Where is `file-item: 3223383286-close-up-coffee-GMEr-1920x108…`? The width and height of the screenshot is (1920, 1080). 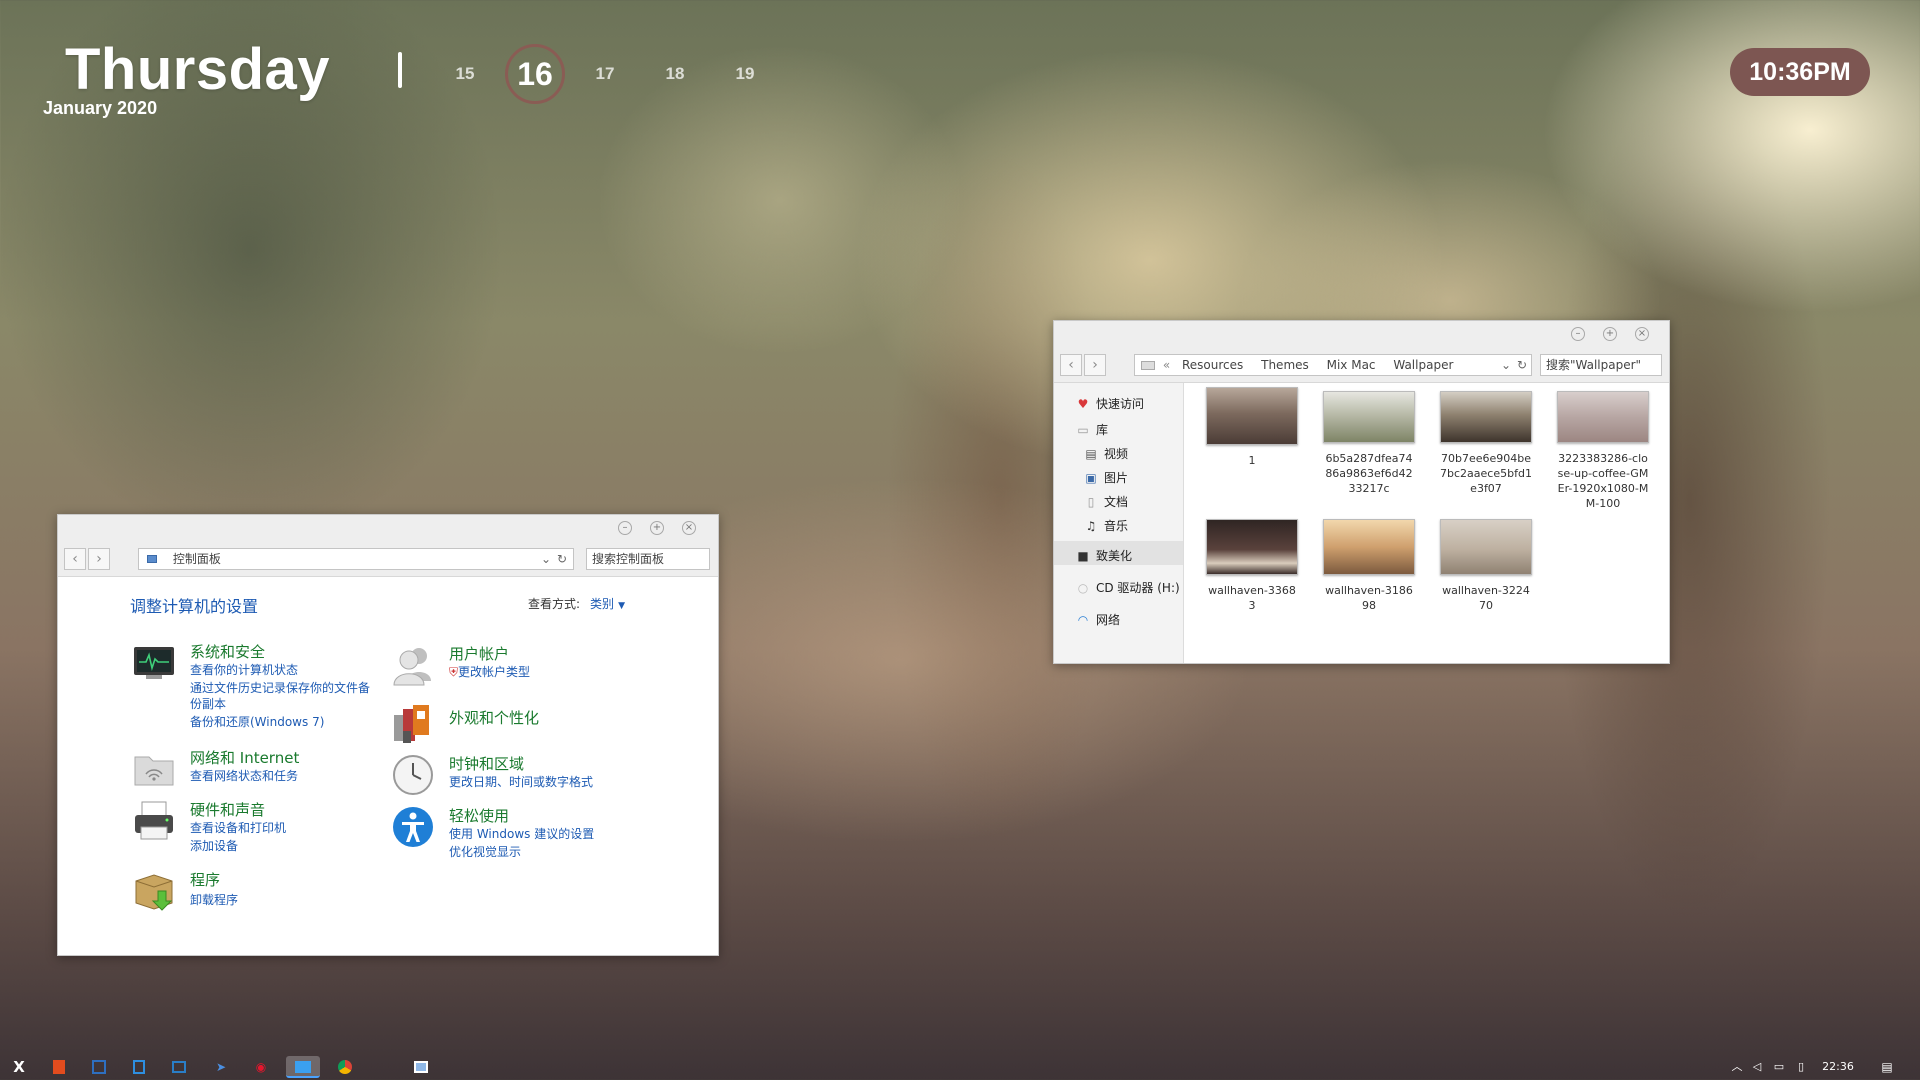 file-item: 3223383286-close-up-coffee-GMEr-1920x108… is located at coordinates (1603, 451).